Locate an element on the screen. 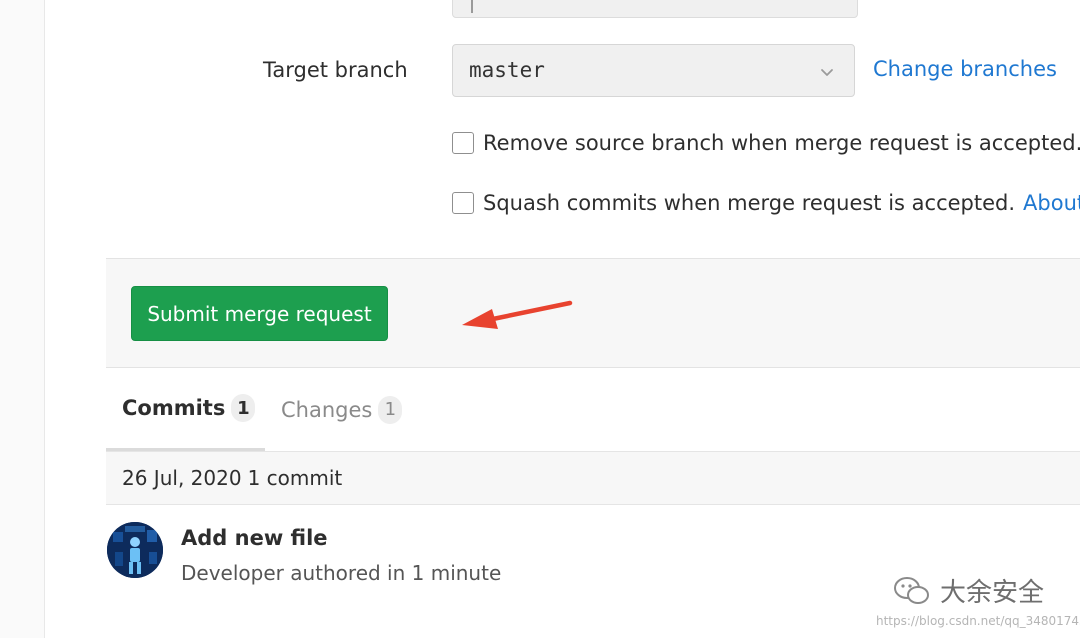 The width and height of the screenshot is (1080, 638). avatar-image is located at coordinates (135, 550).